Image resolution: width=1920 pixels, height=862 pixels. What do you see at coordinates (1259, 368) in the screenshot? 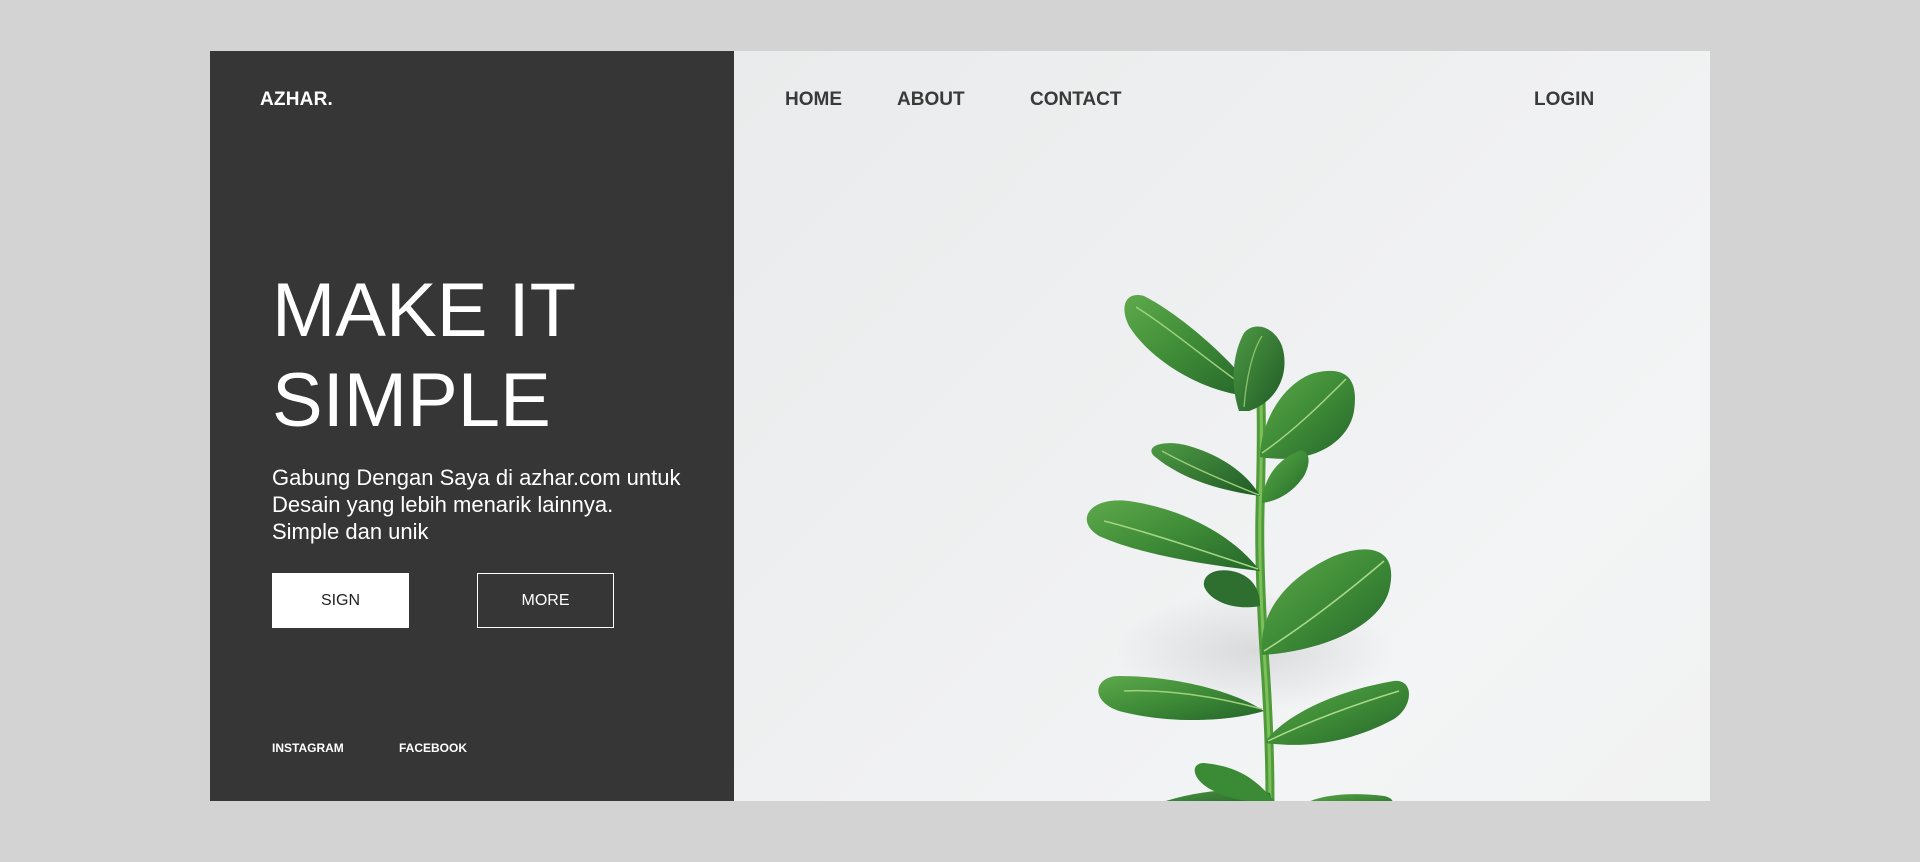
I see `leaf-top-back` at bounding box center [1259, 368].